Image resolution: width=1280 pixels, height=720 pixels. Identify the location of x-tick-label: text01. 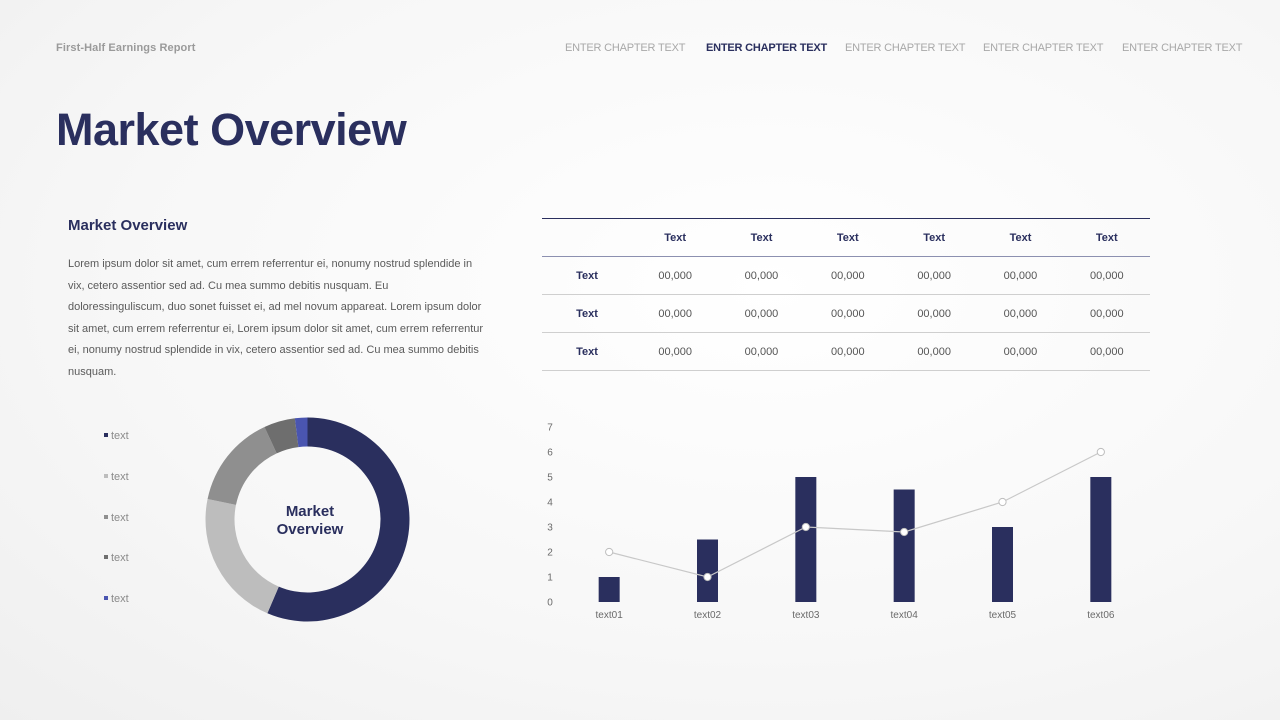
(610, 615).